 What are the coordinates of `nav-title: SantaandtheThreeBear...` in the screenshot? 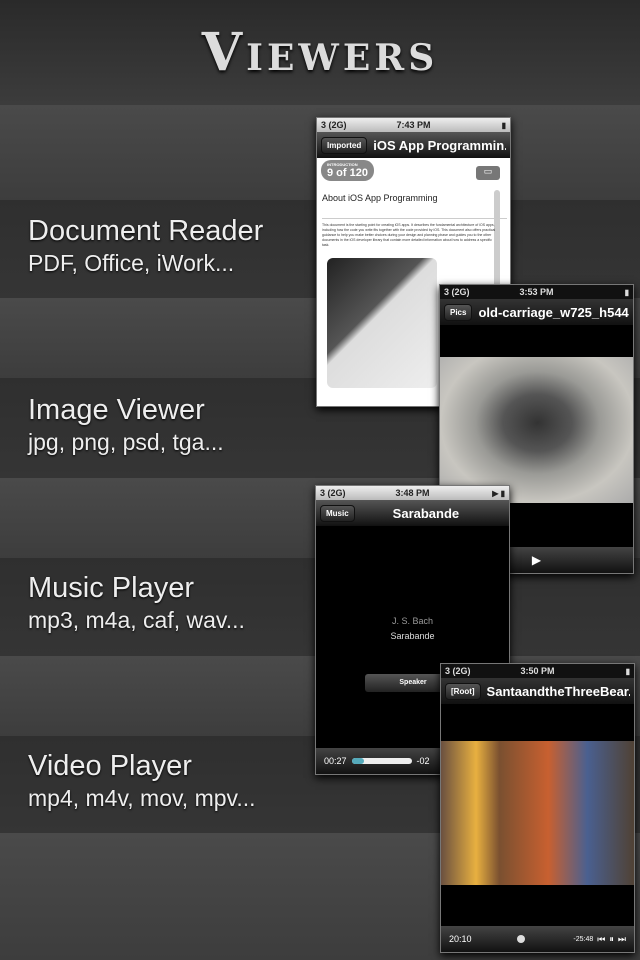 It's located at (558, 691).